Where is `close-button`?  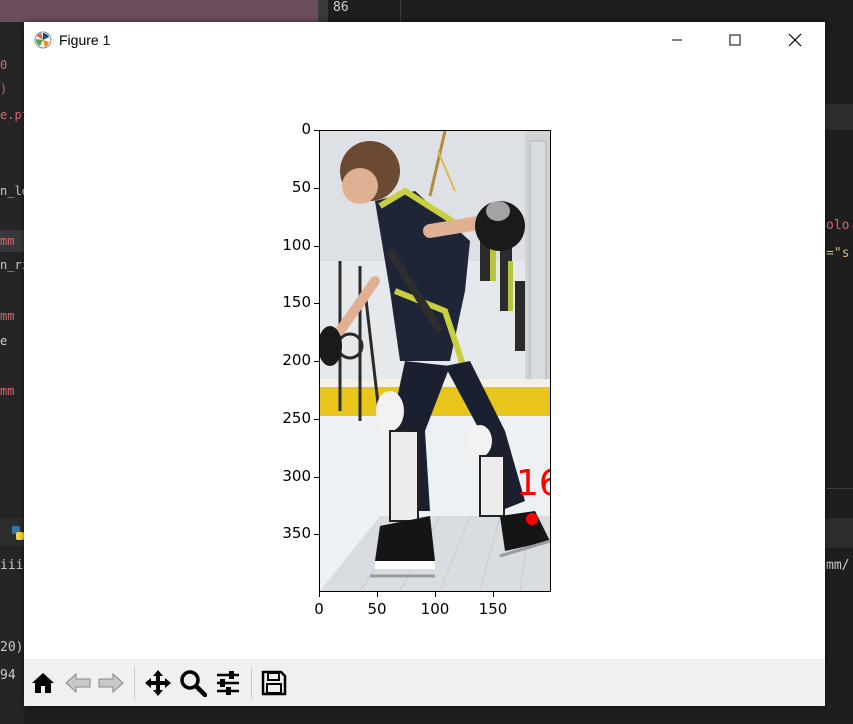
close-button is located at coordinates (795, 40).